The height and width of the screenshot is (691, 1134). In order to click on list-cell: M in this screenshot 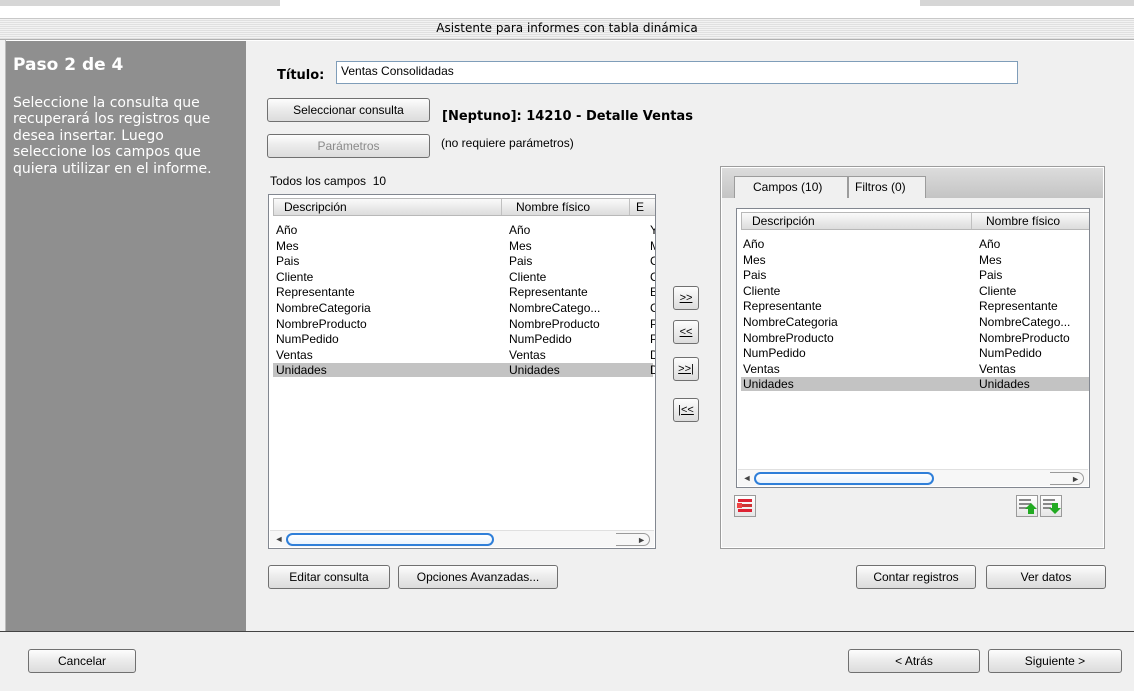, I will do `click(652, 246)`.